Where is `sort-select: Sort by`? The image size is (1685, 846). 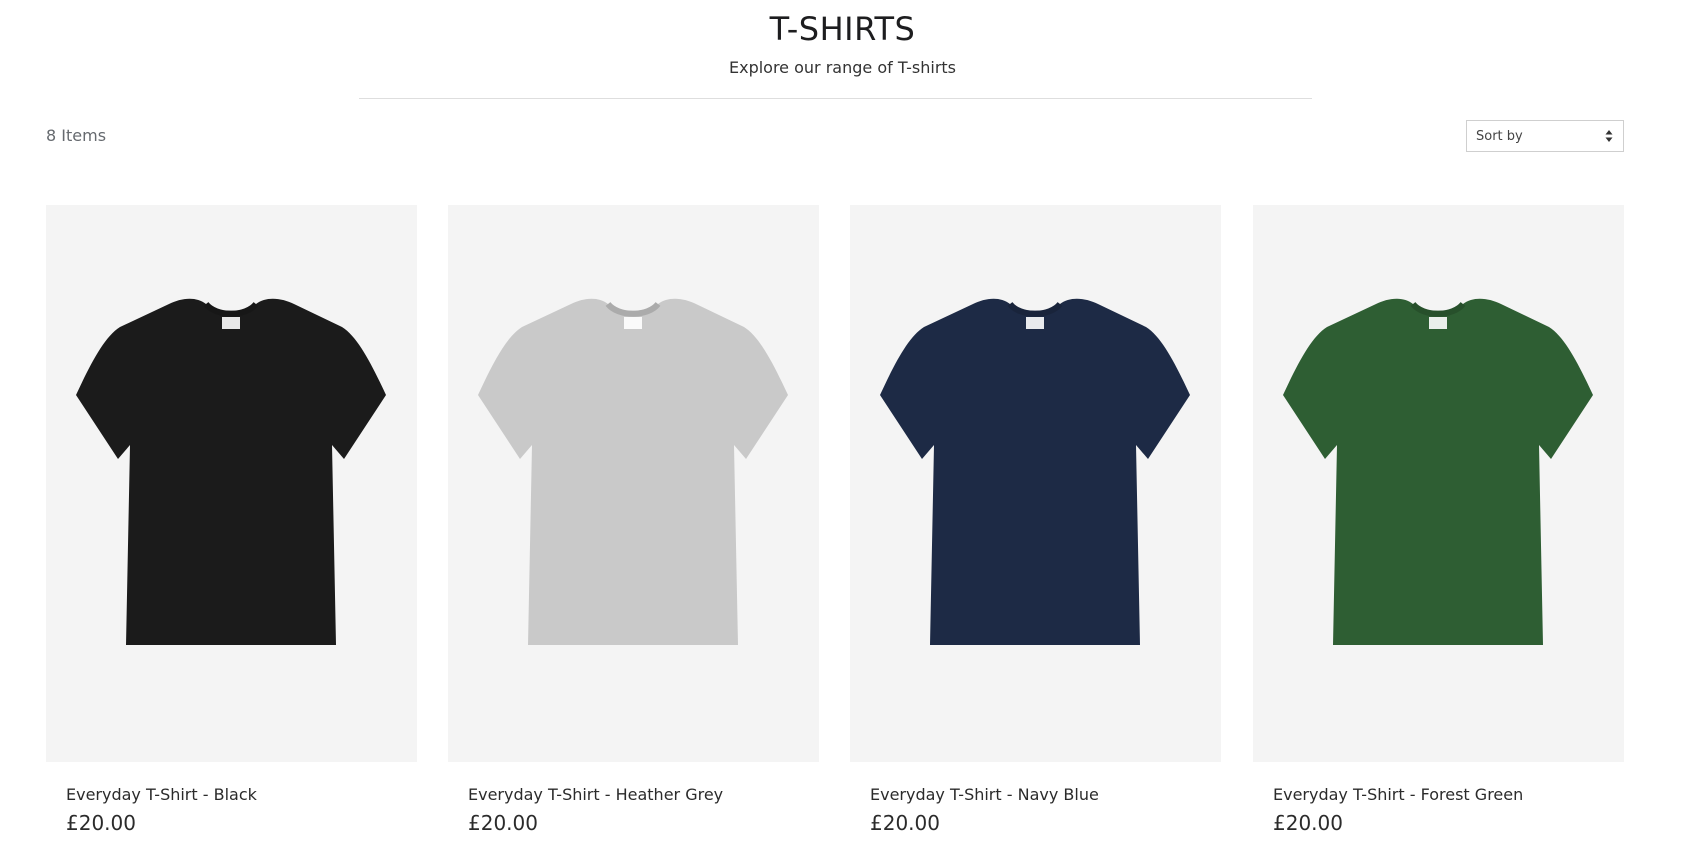
sort-select: Sort by is located at coordinates (1545, 136).